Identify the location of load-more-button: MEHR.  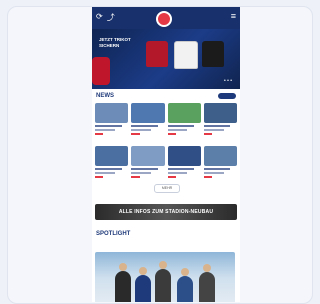
(167, 188).